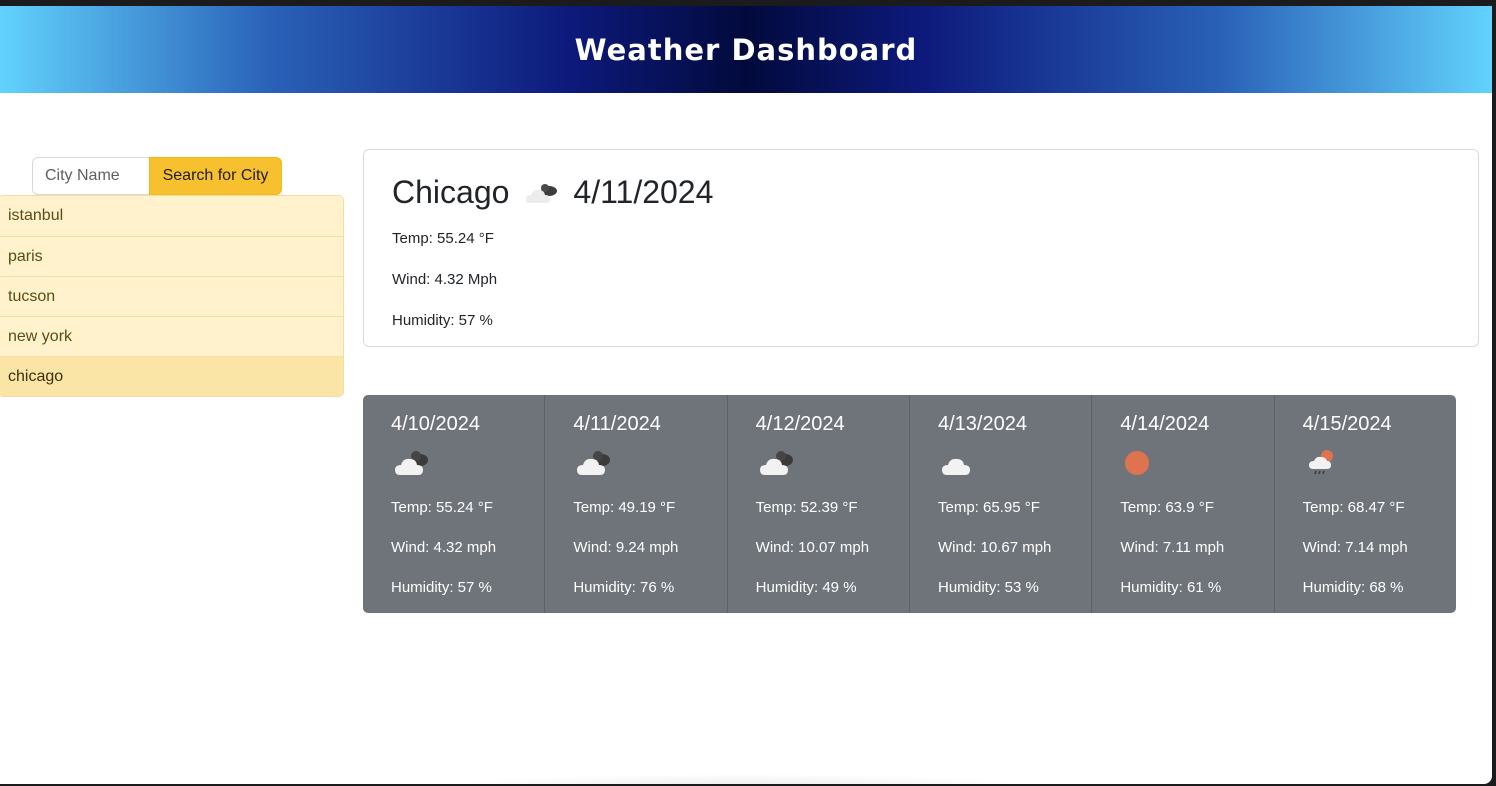 The width and height of the screenshot is (1496, 786). I want to click on forecast-temp: Temp: 55.24 °F, so click(442, 507).